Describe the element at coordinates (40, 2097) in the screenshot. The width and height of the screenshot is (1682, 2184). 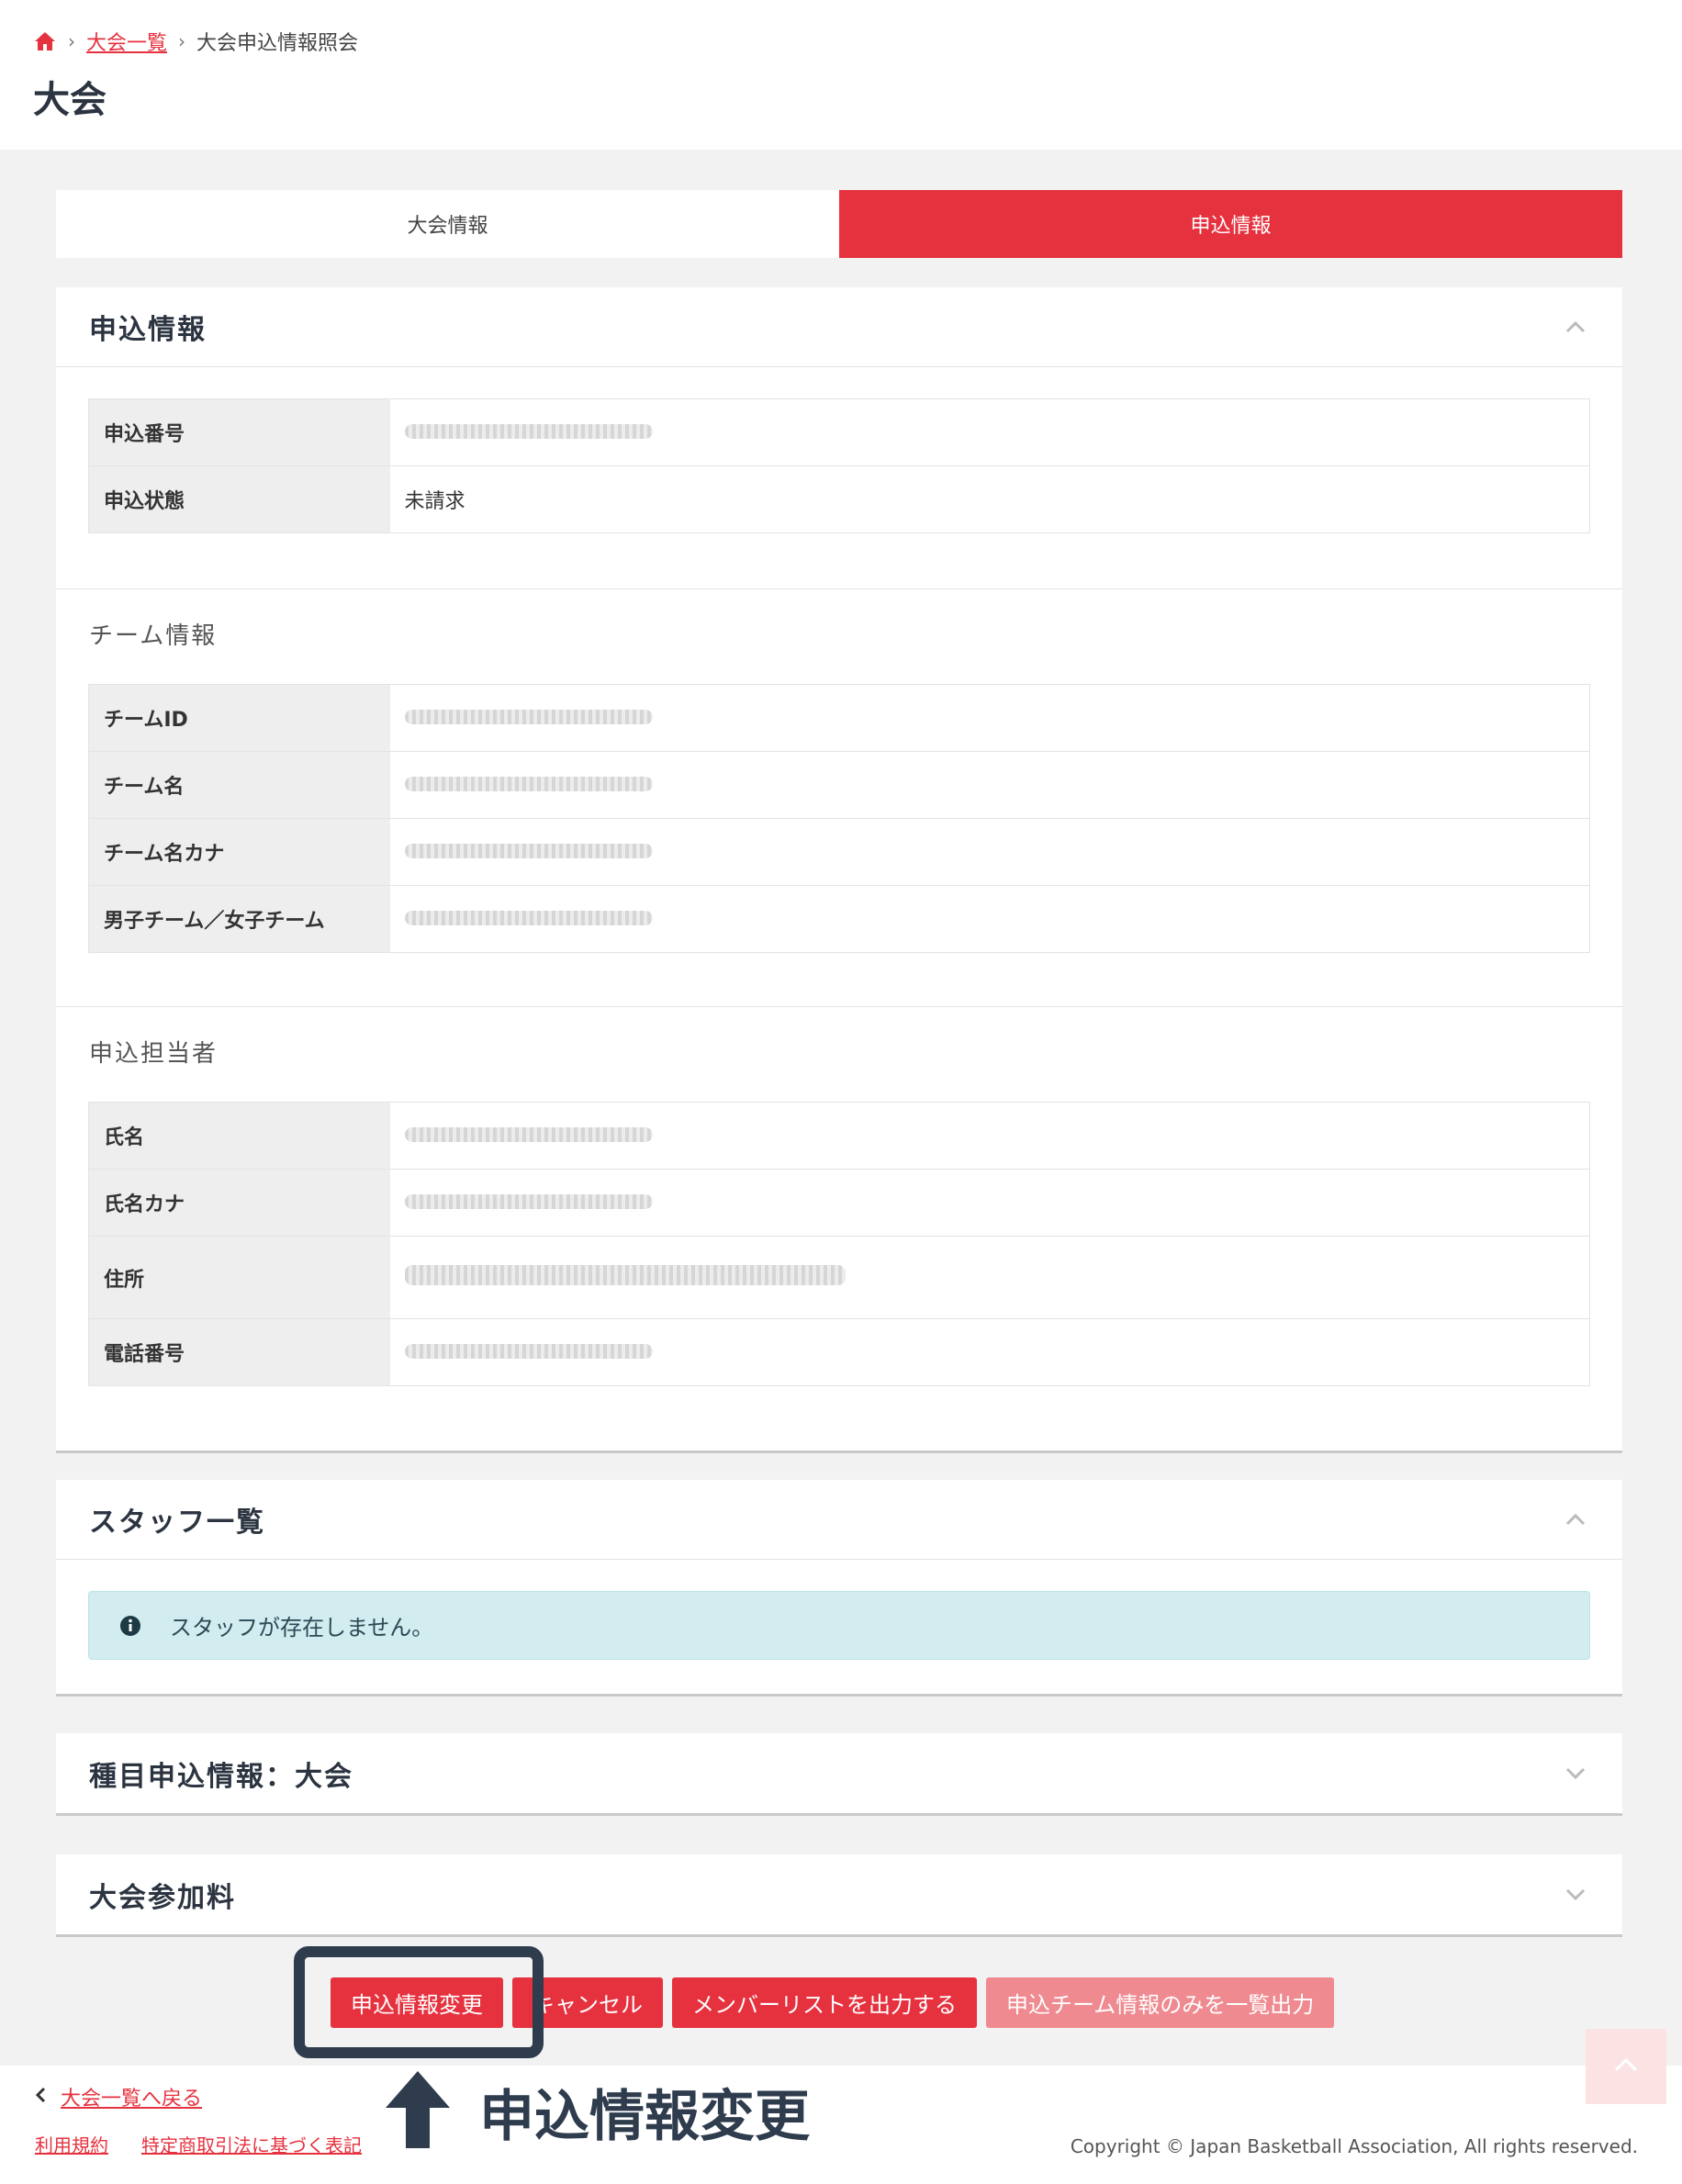
I see `chevron-left-icon` at that location.